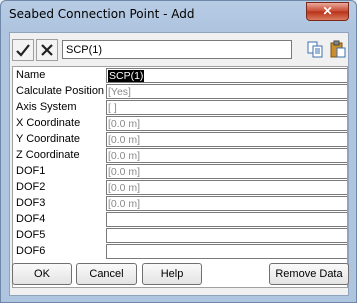  I want to click on property-label: Name, so click(31, 75).